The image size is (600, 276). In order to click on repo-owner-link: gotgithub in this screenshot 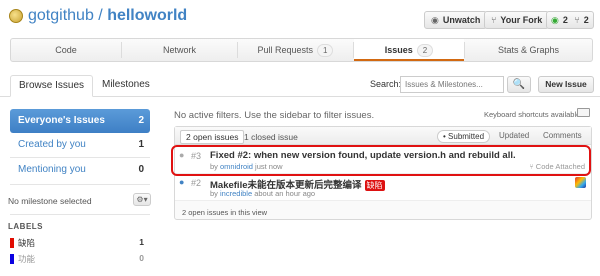, I will do `click(61, 15)`.